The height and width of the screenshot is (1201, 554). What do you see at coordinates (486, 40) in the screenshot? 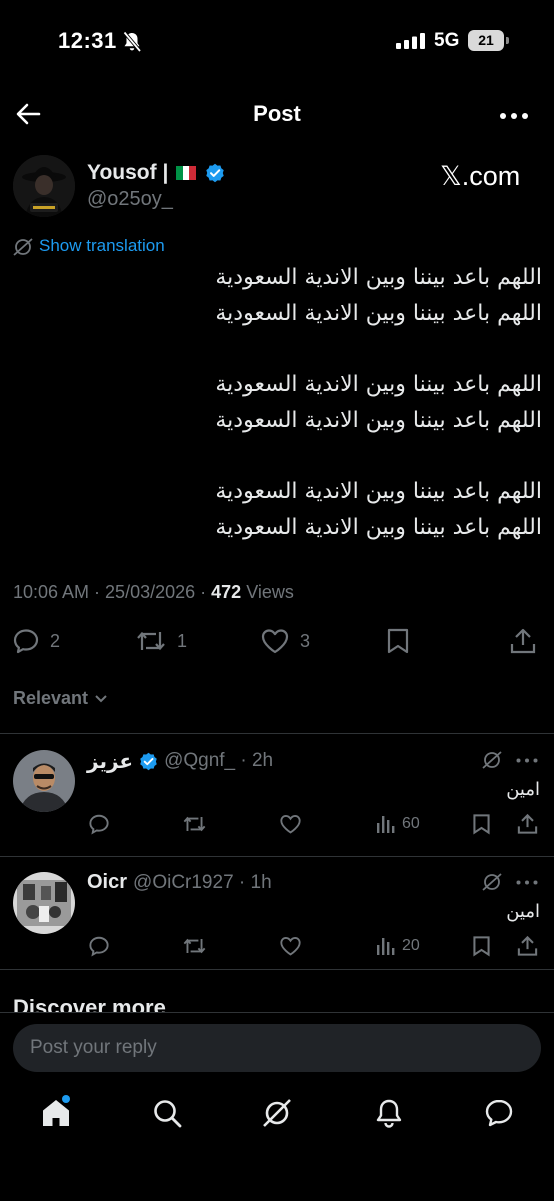
I see `battery-indicator: 21` at bounding box center [486, 40].